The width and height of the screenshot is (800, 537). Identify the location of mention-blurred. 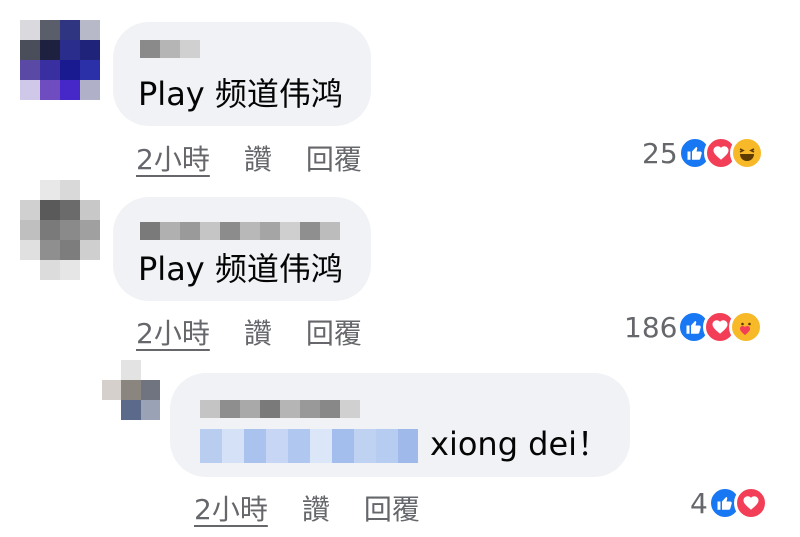
(309, 446).